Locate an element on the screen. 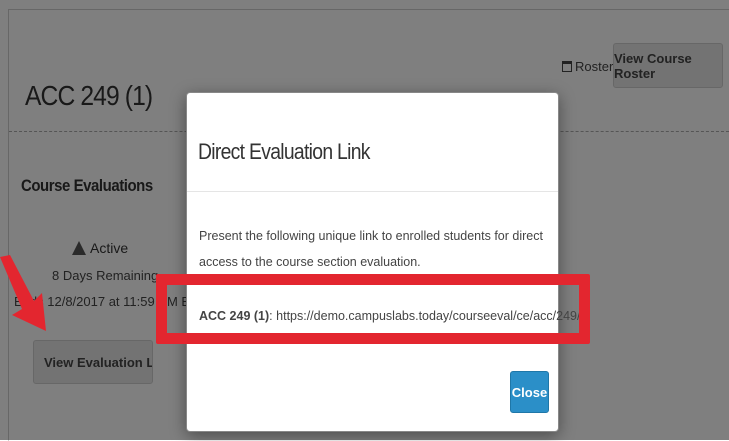  close-button: Close is located at coordinates (529, 392).